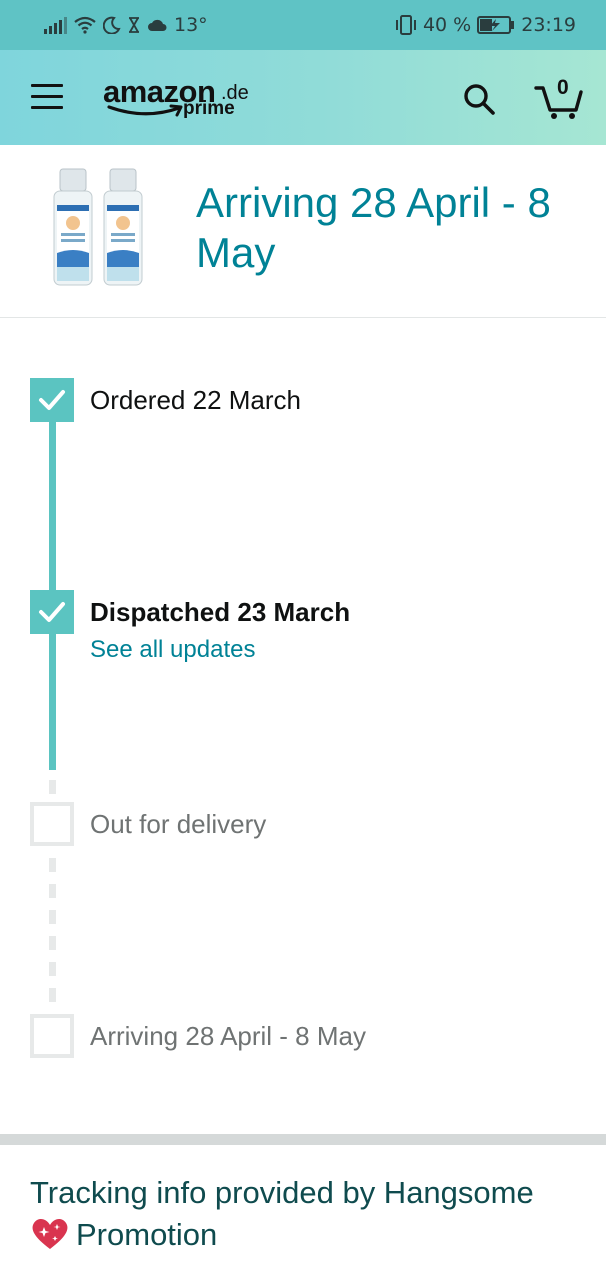 The width and height of the screenshot is (606, 1280). Describe the element at coordinates (405, 25) in the screenshot. I see `vibrate-icon` at that location.